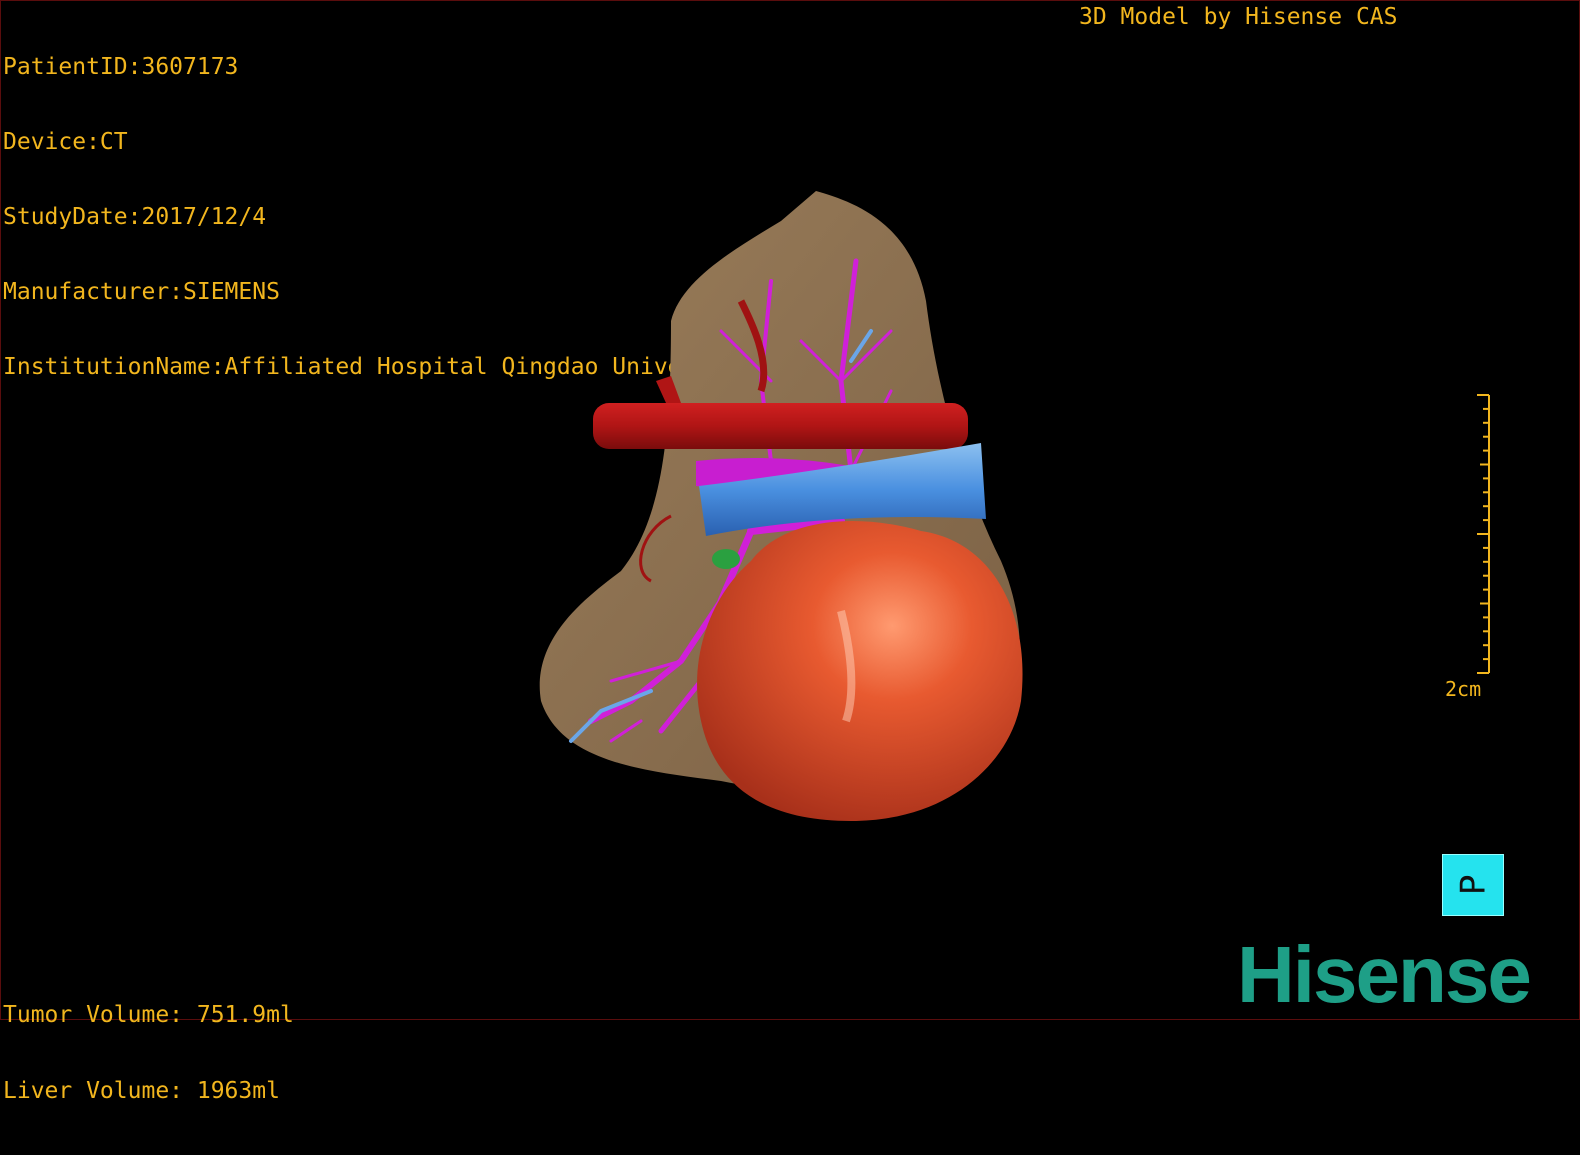 This screenshot has width=1580, height=1155. I want to click on orientation-cube: P, so click(1473, 885).